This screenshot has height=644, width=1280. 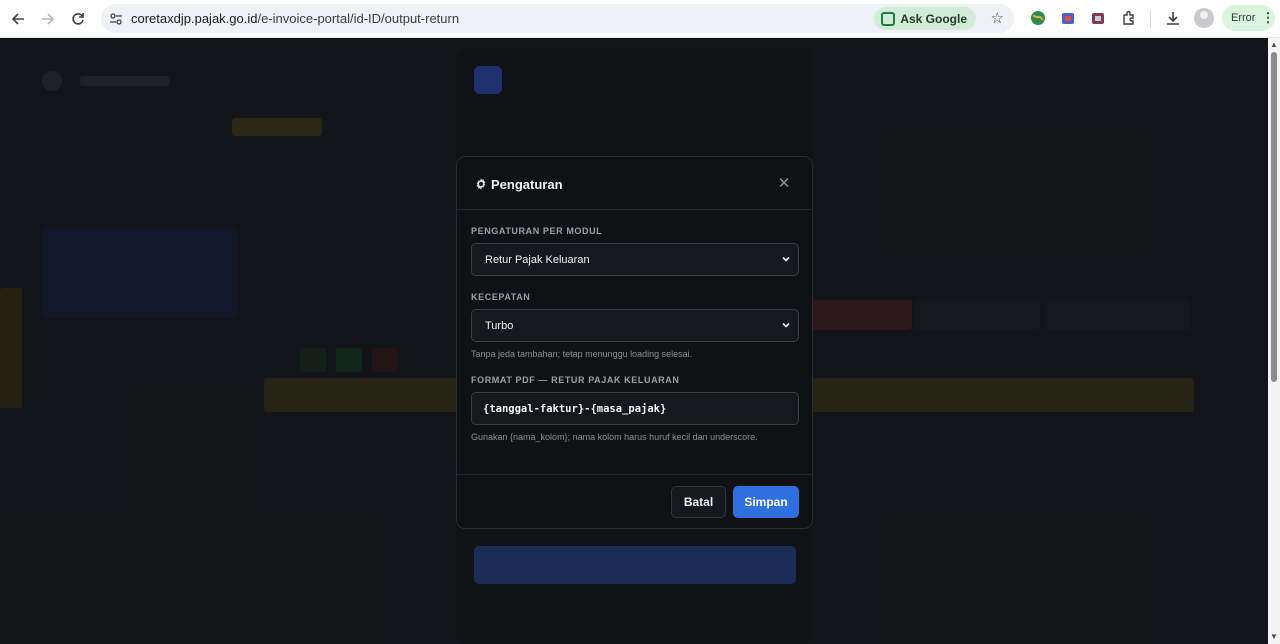 What do you see at coordinates (1068, 18) in the screenshot?
I see `extension-puzzle-blue-icon` at bounding box center [1068, 18].